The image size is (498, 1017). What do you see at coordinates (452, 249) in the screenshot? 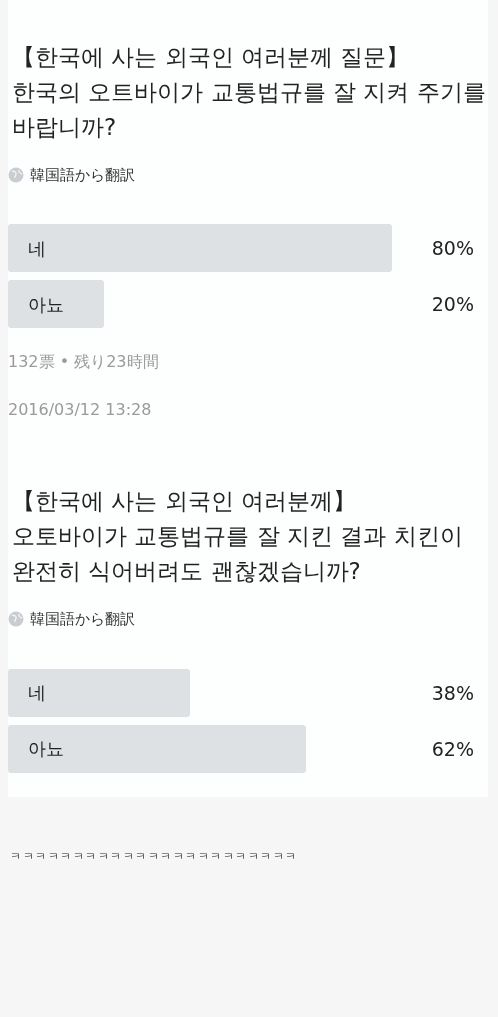
I see `poll-percent: 80%` at bounding box center [452, 249].